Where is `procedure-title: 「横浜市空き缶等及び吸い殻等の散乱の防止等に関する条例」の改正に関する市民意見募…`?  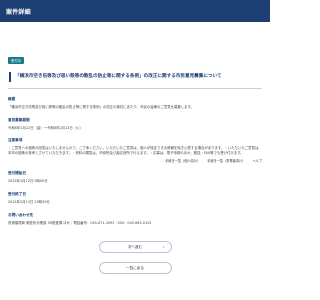 procedure-title: 「横浜市空き缶等及び吸い殻等の散乱の防止等に関する条例」の改正に関する市民意見募… is located at coordinates (135, 77).